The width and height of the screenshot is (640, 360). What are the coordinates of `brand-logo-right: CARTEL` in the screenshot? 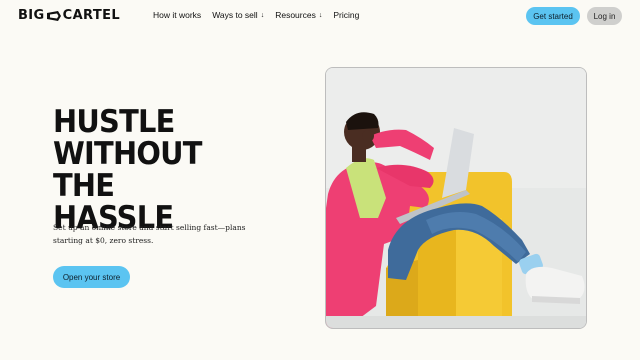 It's located at (91, 15).